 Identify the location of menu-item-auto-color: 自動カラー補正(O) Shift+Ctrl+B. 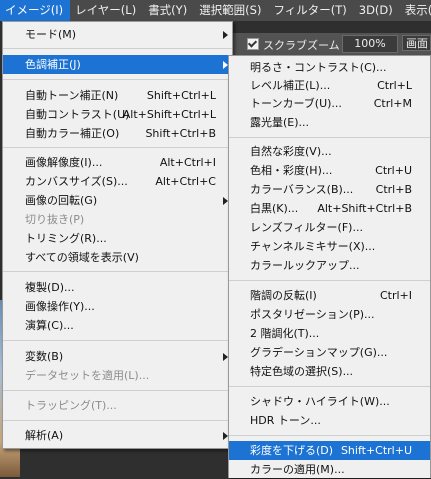
(117, 133).